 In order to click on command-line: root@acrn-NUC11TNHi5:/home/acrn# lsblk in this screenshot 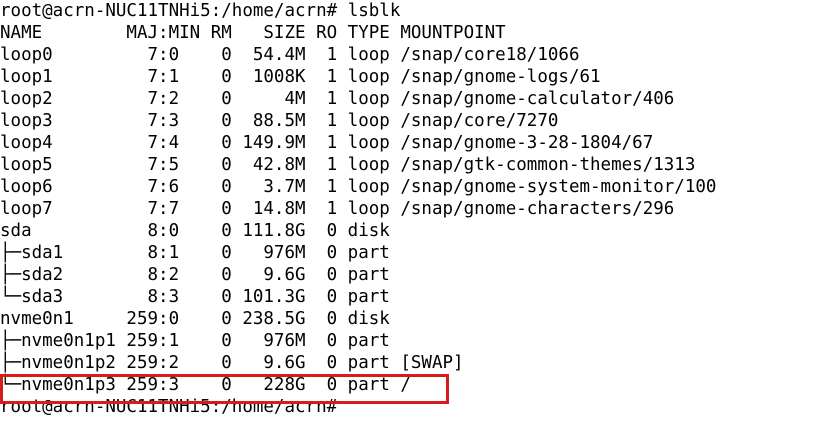, I will do `click(358, 11)`.